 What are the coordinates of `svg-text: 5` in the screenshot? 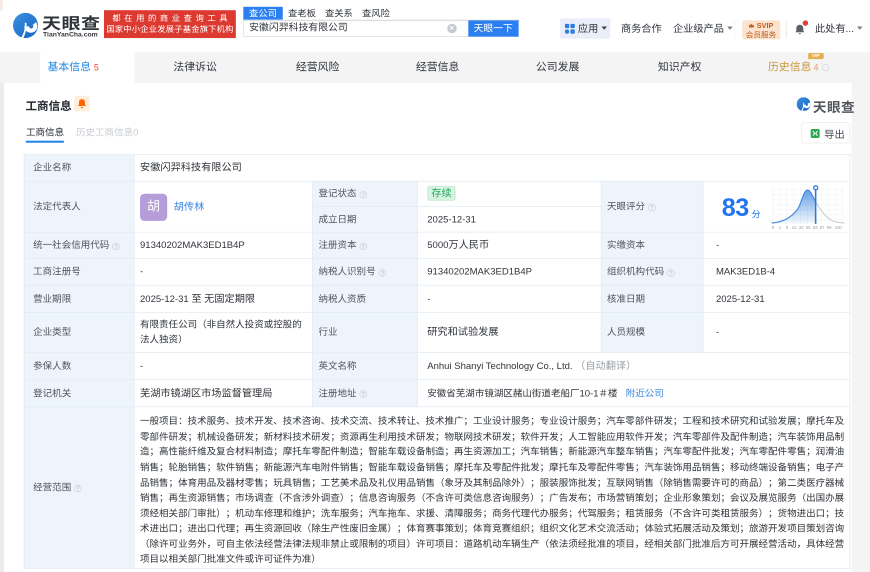 It's located at (787, 227).